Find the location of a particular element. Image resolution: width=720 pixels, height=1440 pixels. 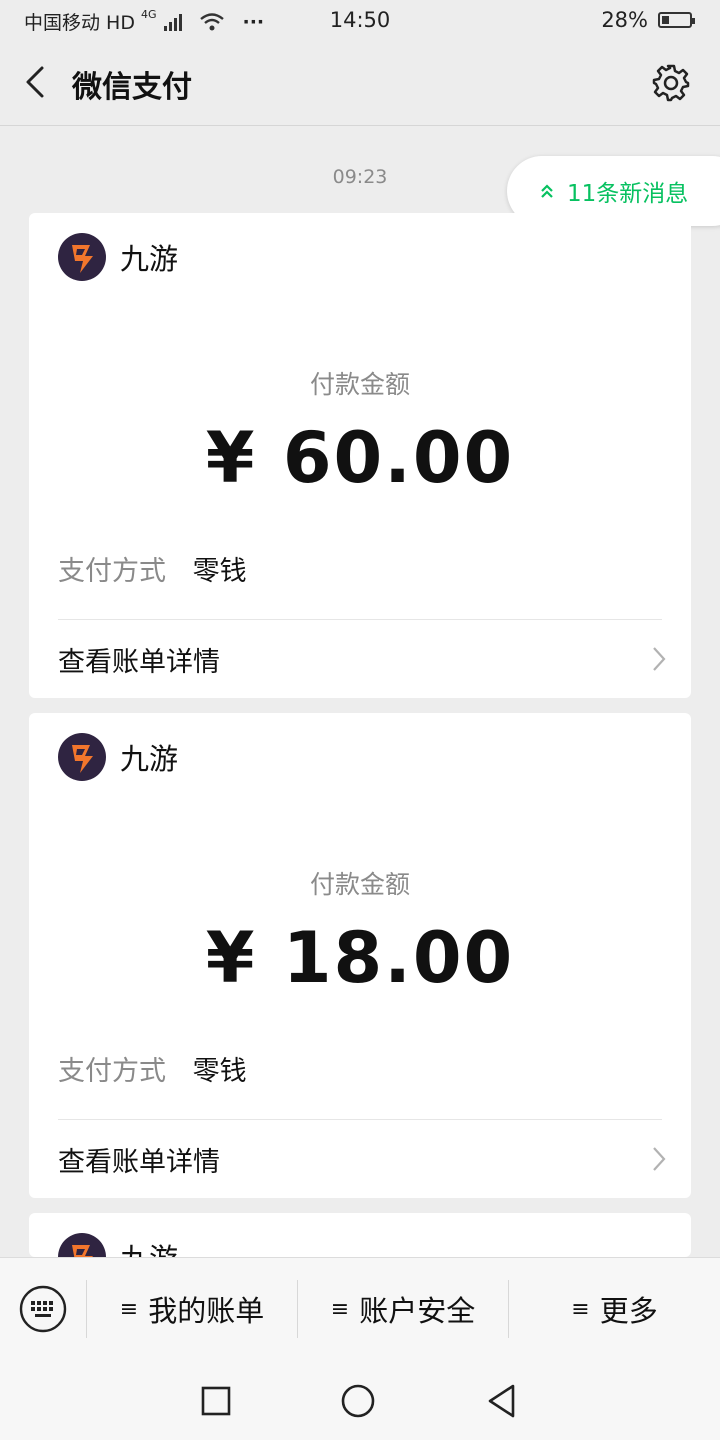

keyboard-toggle-button is located at coordinates (43, 1309).